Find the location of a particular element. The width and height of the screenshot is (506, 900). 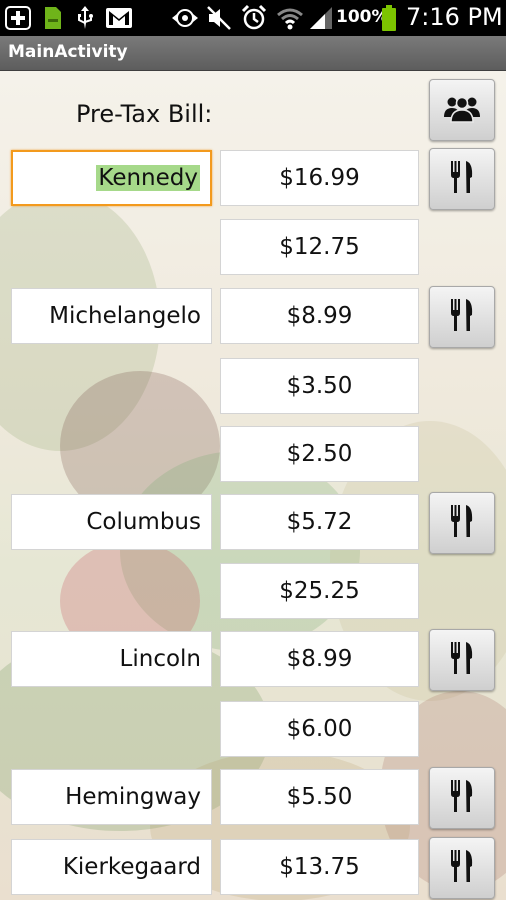

gmail-icon is located at coordinates (119, 18).